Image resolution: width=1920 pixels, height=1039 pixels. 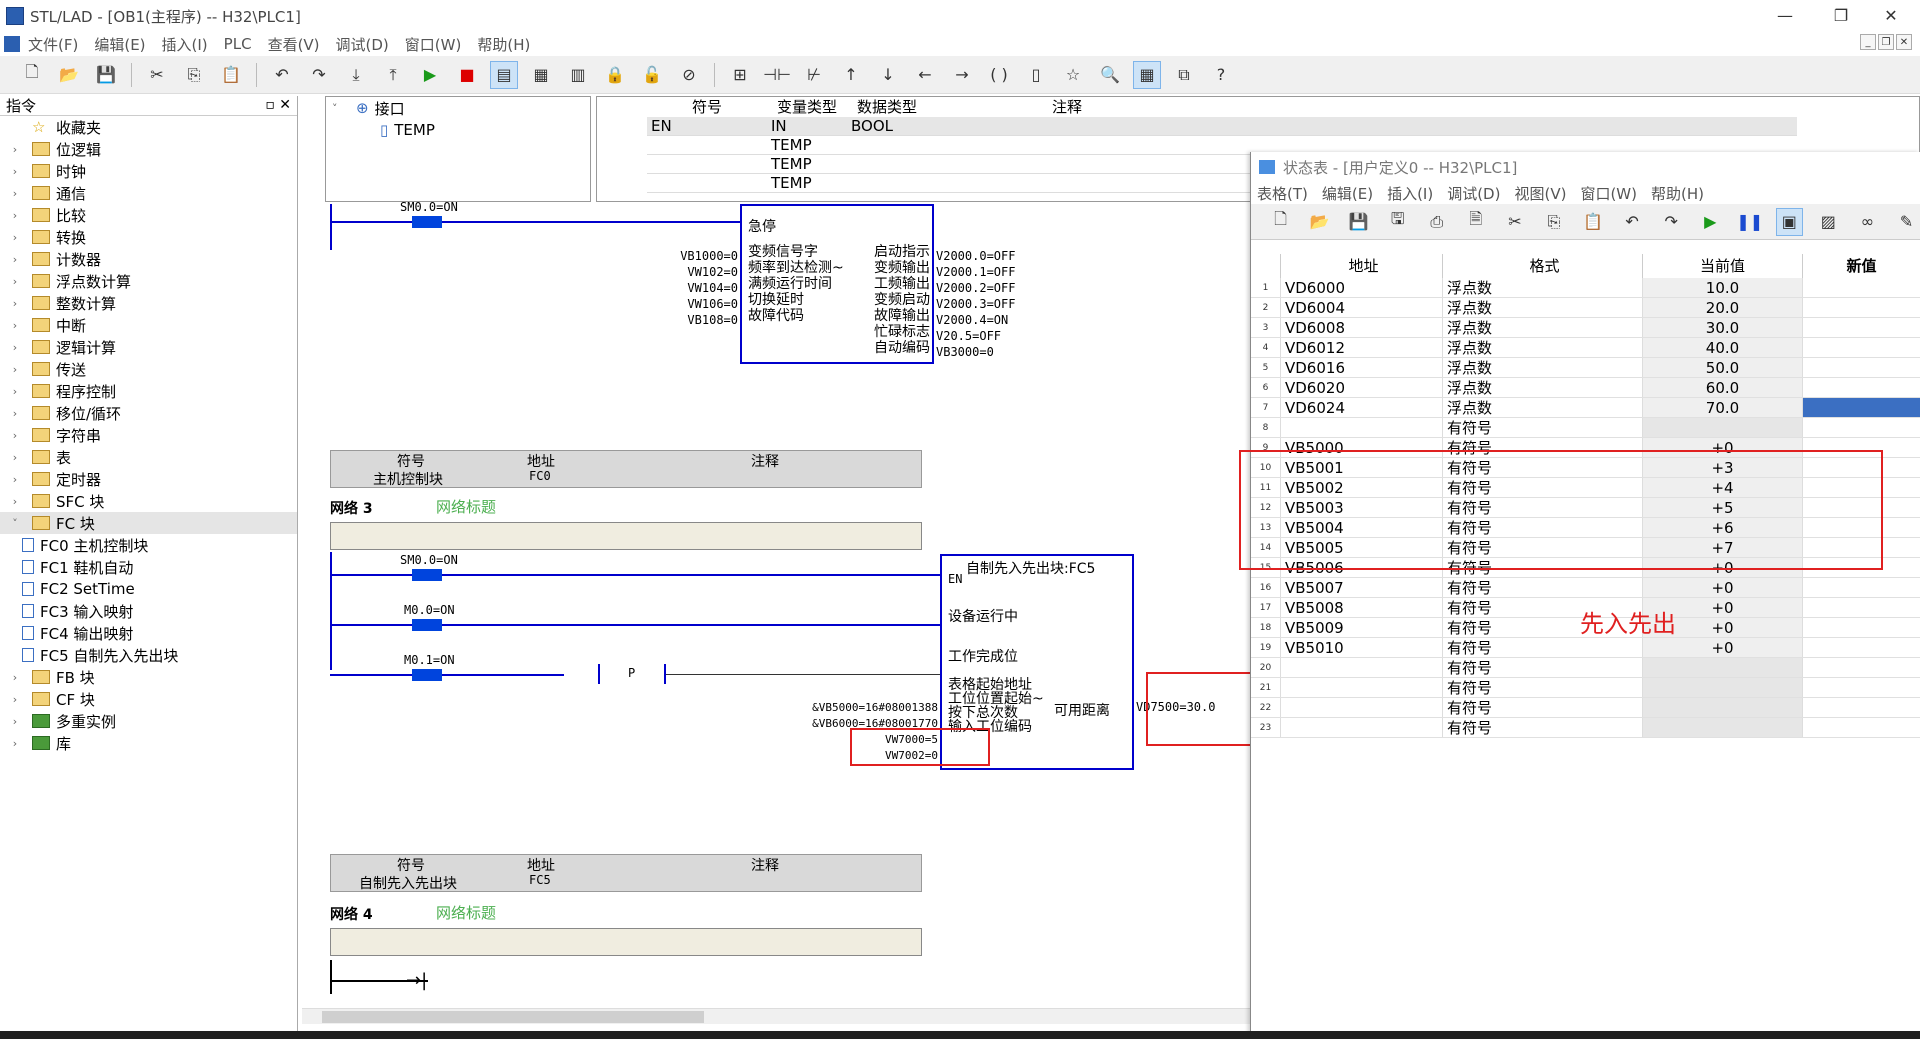 I want to click on tree-item: › 浮点数计算, so click(x=148, y=281).